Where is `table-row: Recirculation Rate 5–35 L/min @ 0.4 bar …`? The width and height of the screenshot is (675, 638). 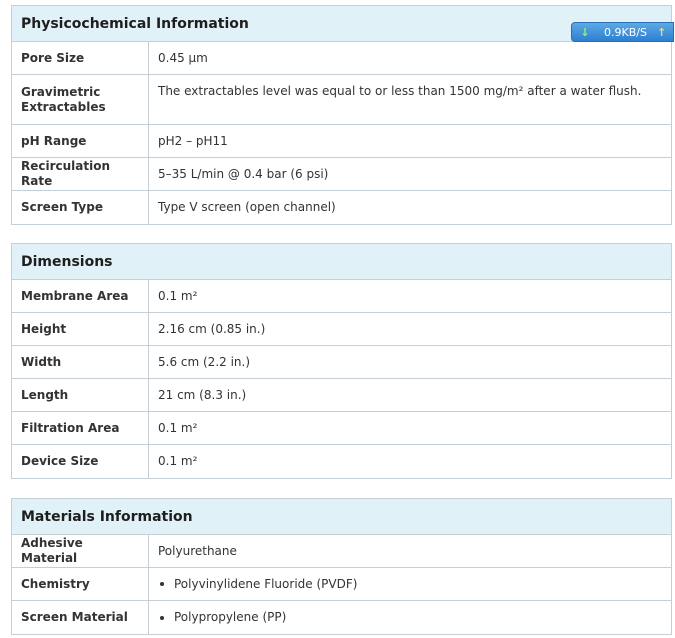
table-row: Recirculation Rate 5–35 L/min @ 0.4 bar … is located at coordinates (341, 174).